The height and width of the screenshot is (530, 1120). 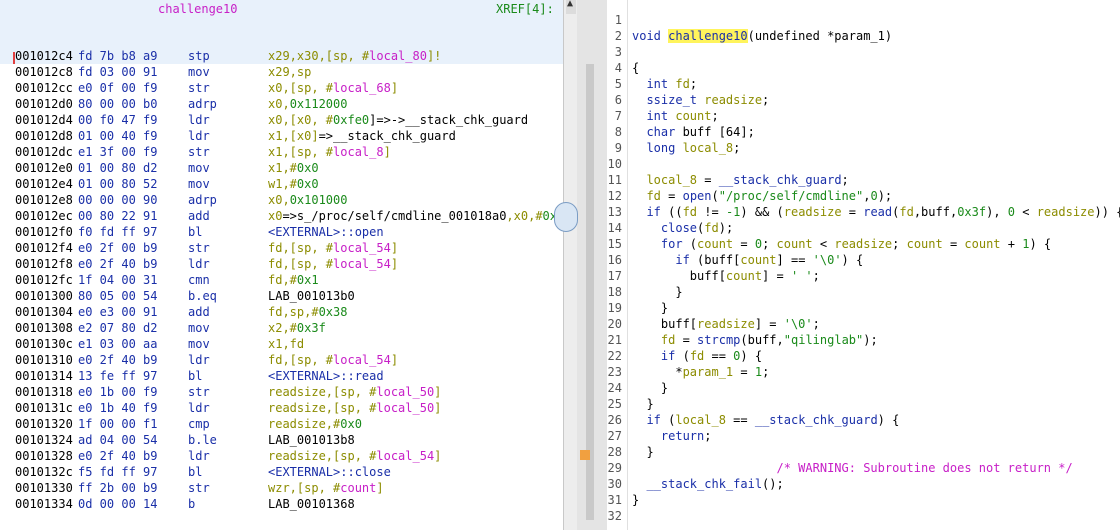 What do you see at coordinates (769, 324) in the screenshot?
I see `code-token: ] =` at bounding box center [769, 324].